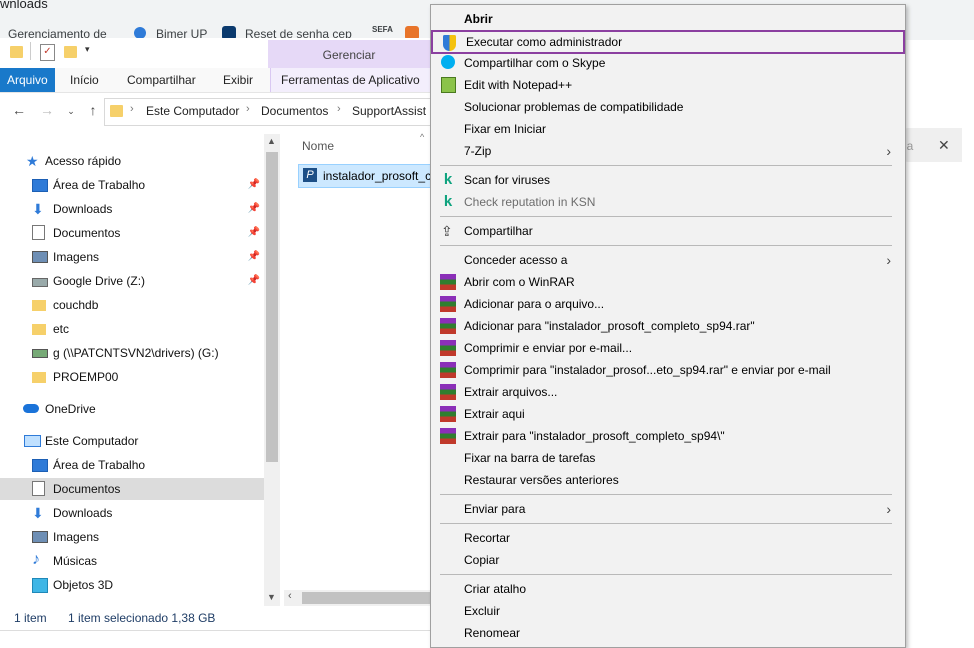  What do you see at coordinates (888, 151) in the screenshot?
I see `submenu-chevron-icon: ›` at bounding box center [888, 151].